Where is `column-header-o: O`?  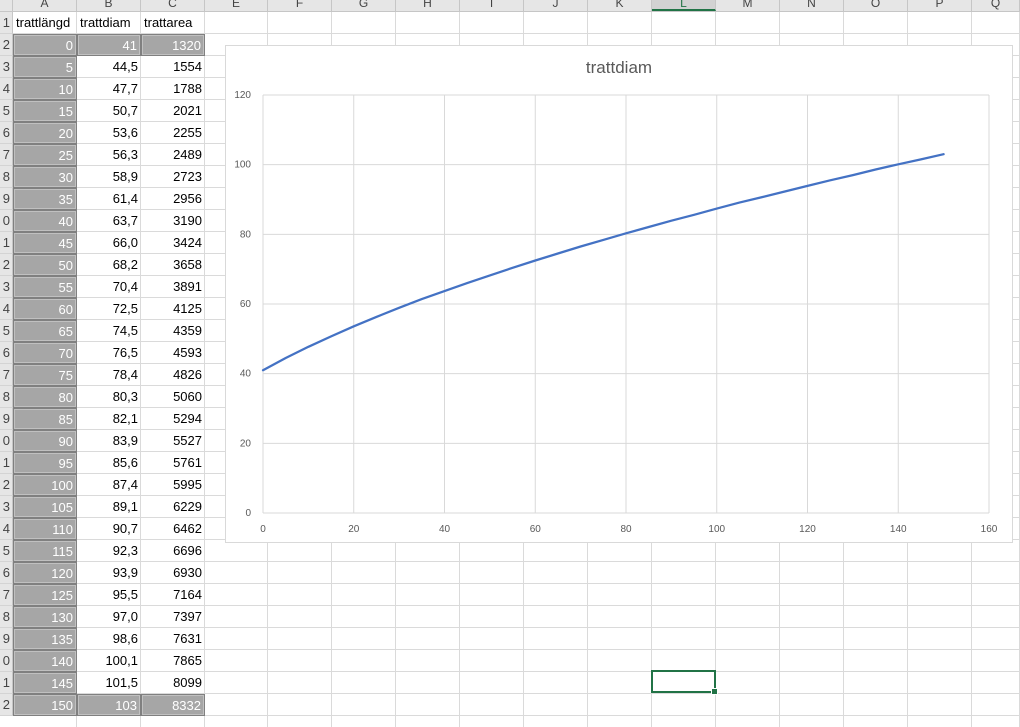 column-header-o: O is located at coordinates (876, 5).